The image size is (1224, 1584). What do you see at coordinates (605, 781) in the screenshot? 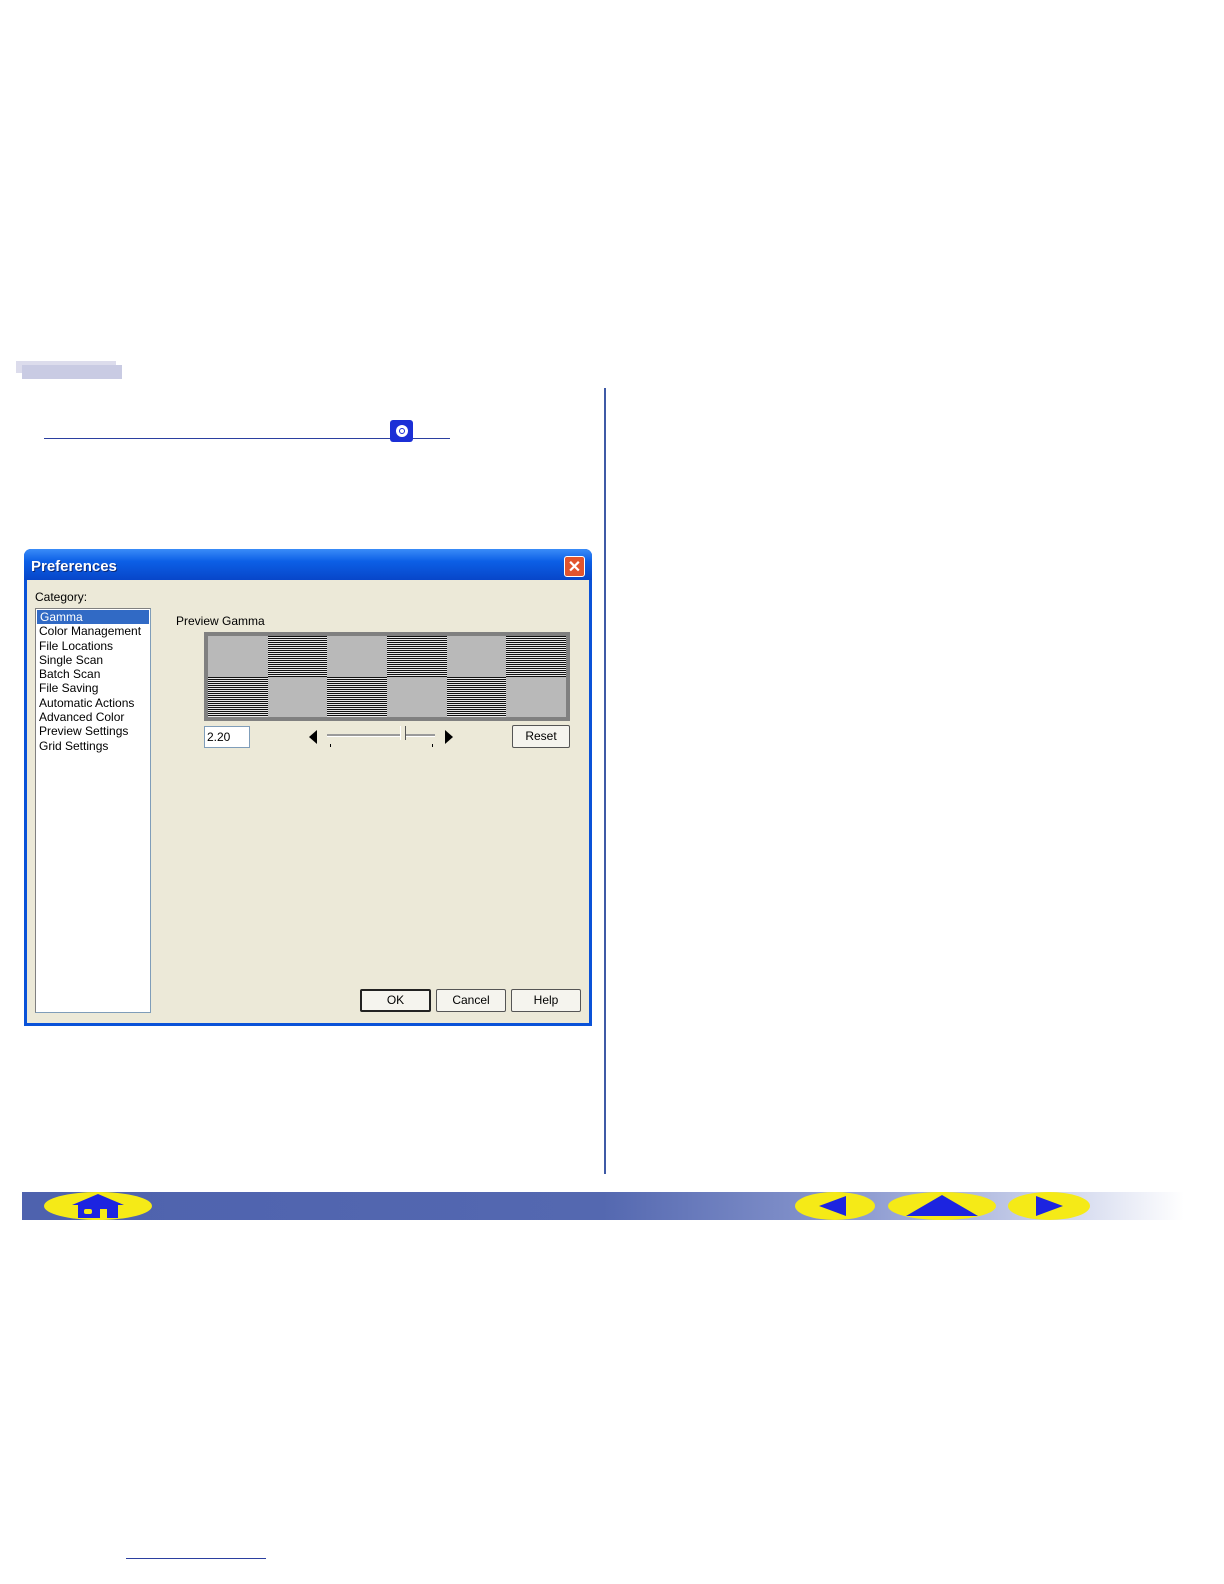
I see `column-divider` at bounding box center [605, 781].